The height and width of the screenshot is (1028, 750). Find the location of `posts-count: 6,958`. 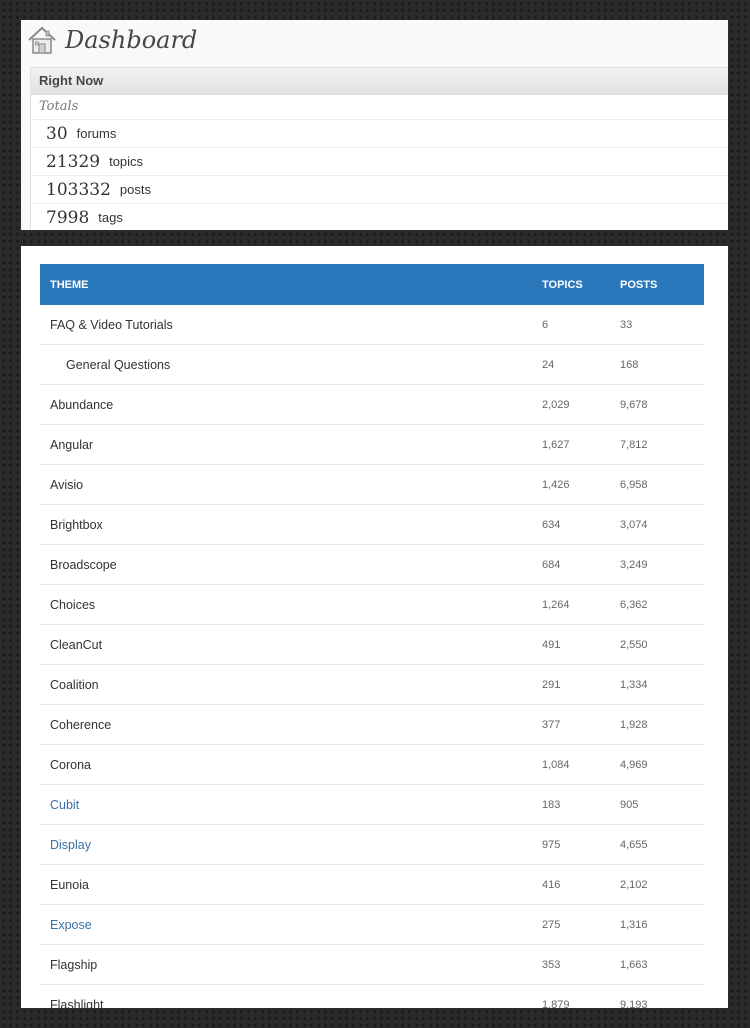

posts-count: 6,958 is located at coordinates (634, 484).